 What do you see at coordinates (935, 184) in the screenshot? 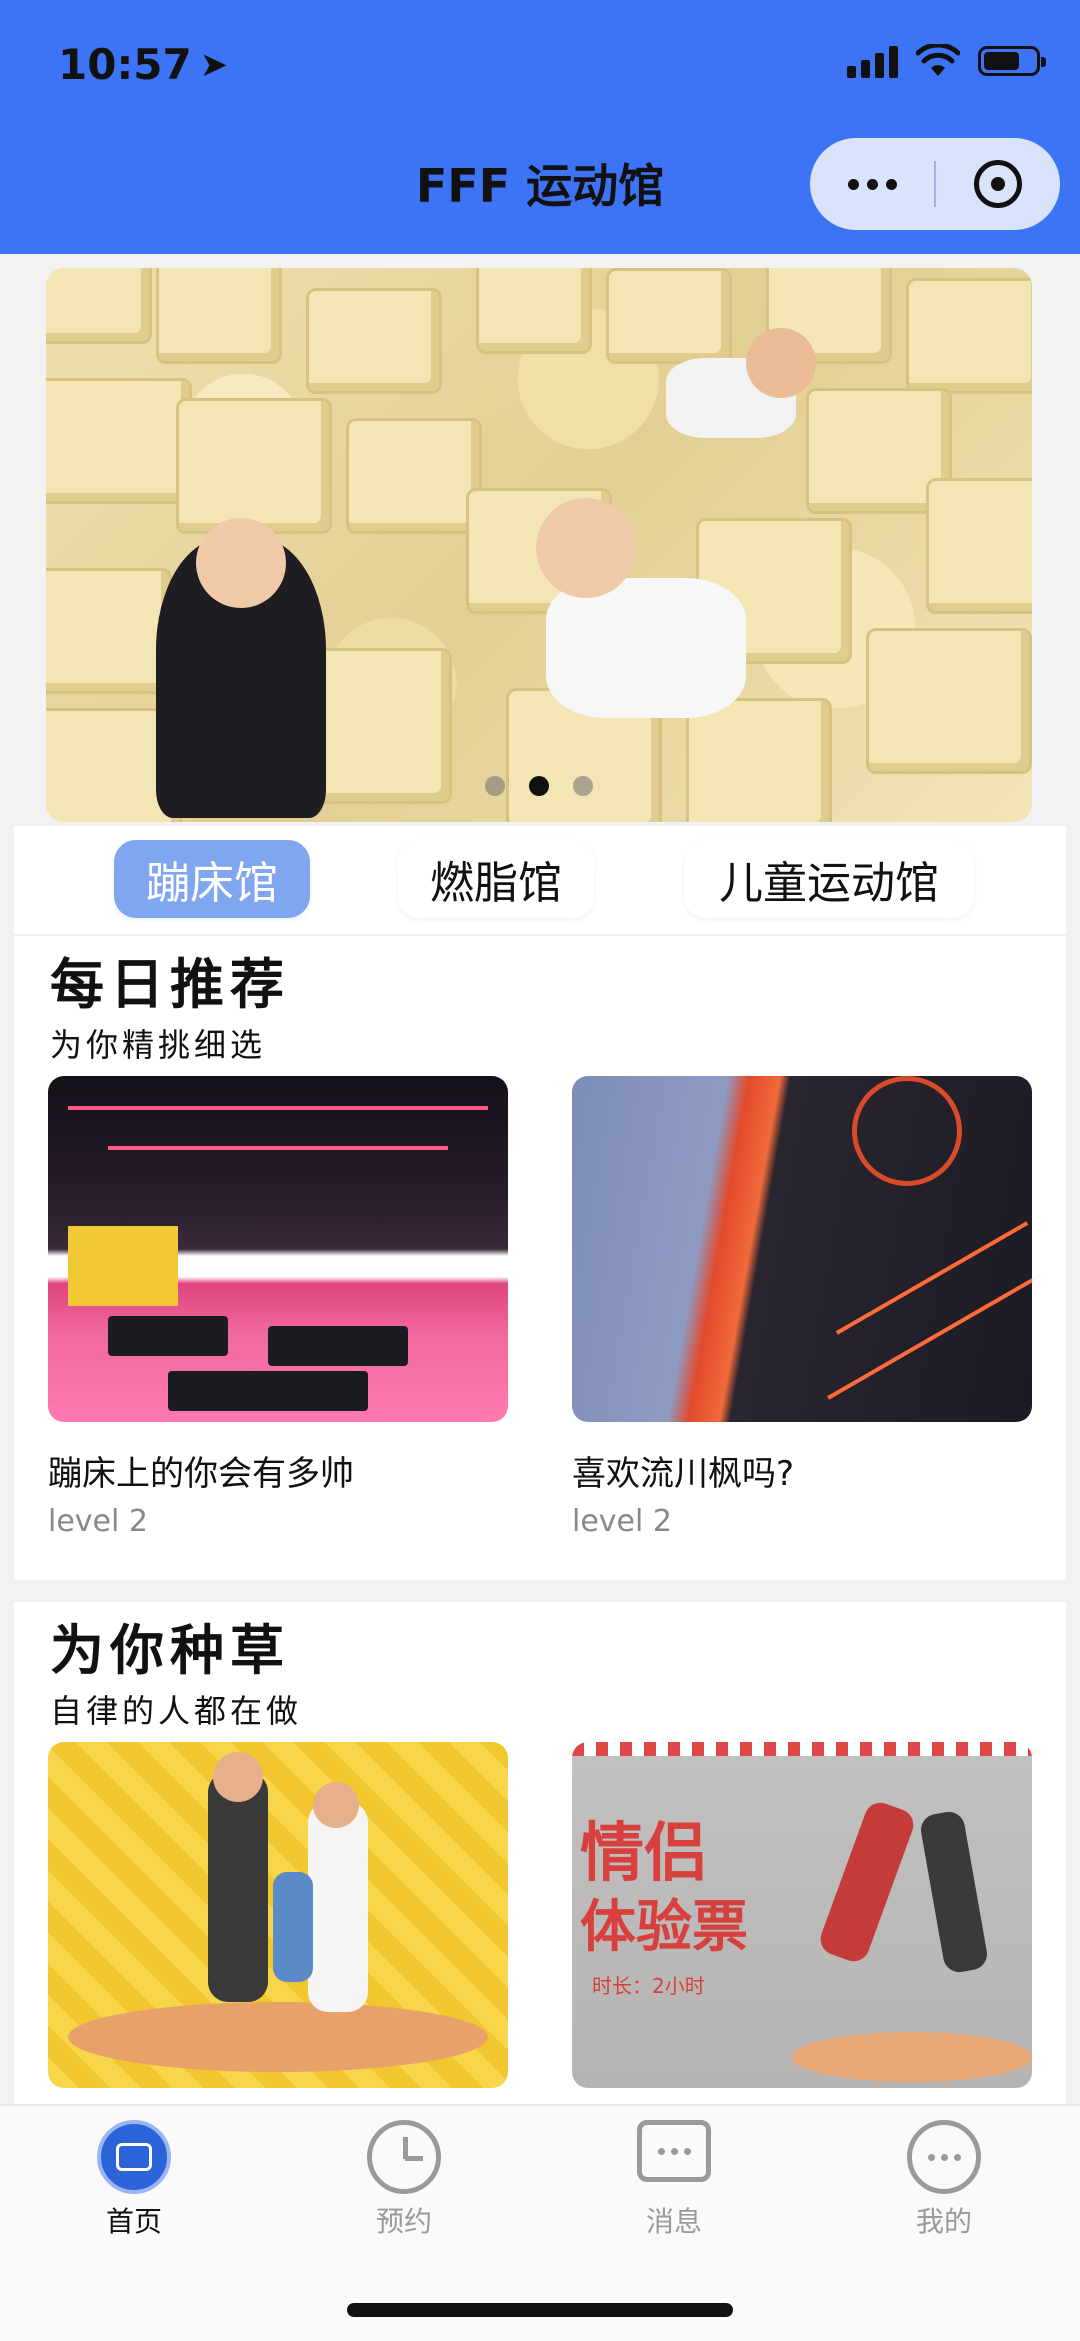
I see `mini-program-capsule` at bounding box center [935, 184].